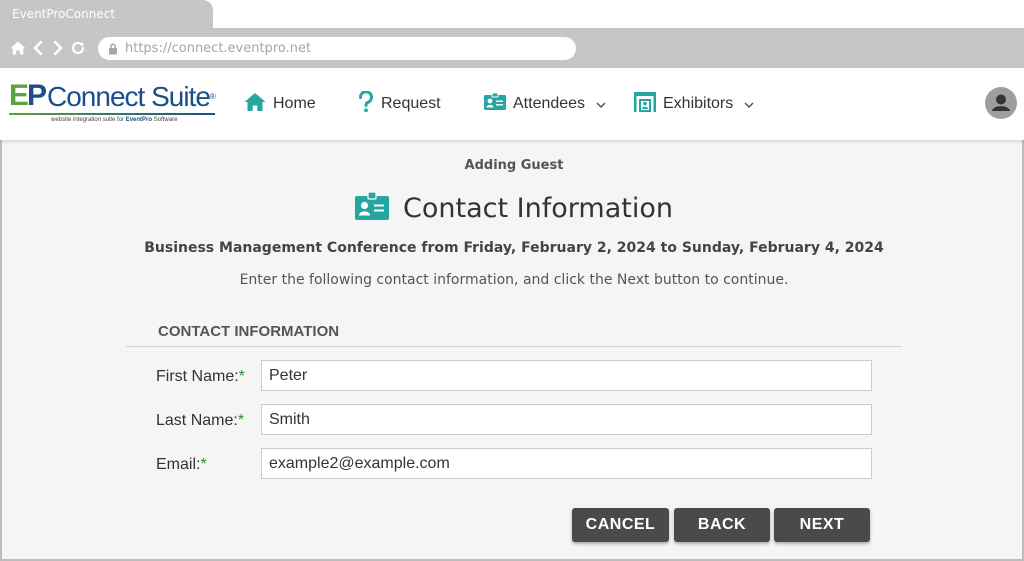 The image size is (1024, 561). What do you see at coordinates (48, 48) in the screenshot?
I see `browser-nav-controls` at bounding box center [48, 48].